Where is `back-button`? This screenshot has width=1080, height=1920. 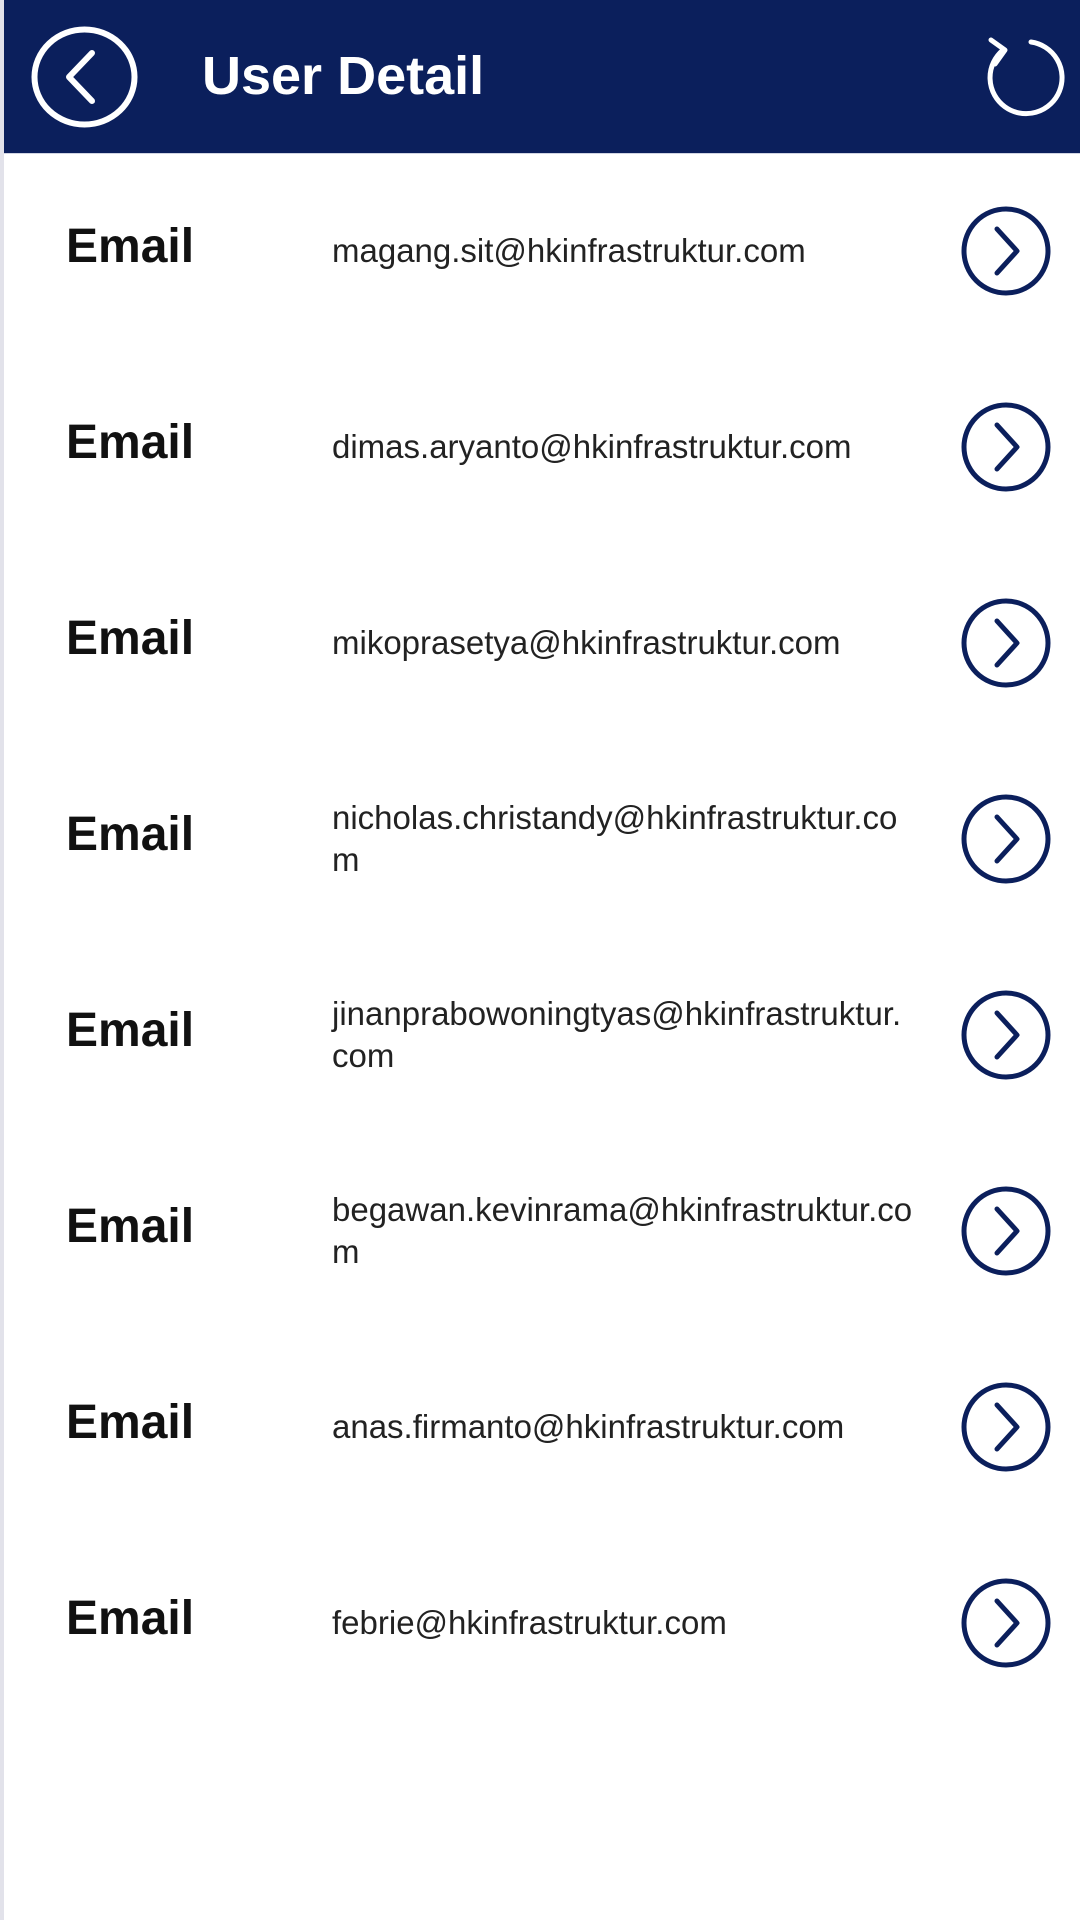 back-button is located at coordinates (84, 77).